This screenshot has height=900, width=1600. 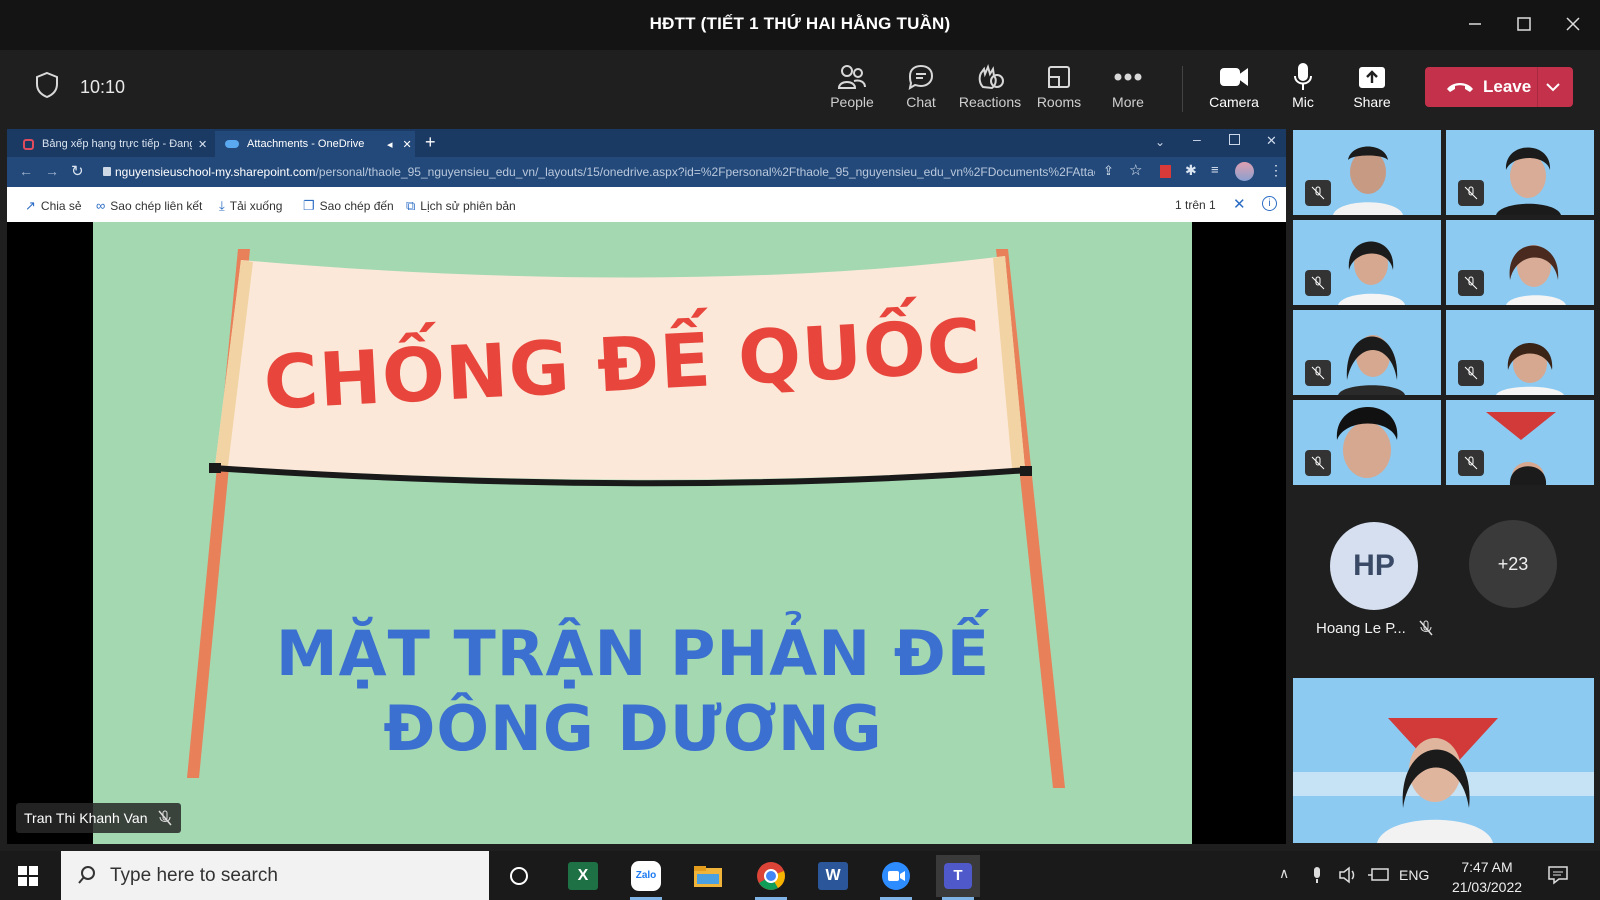 What do you see at coordinates (1059, 102) in the screenshot?
I see `rooms-label: Rooms` at bounding box center [1059, 102].